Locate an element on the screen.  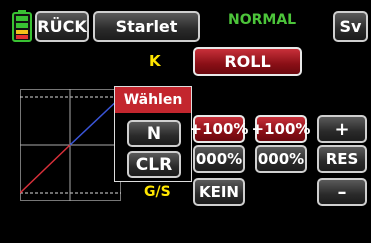
flight-phase-label: NORMAL is located at coordinates (262, 20).